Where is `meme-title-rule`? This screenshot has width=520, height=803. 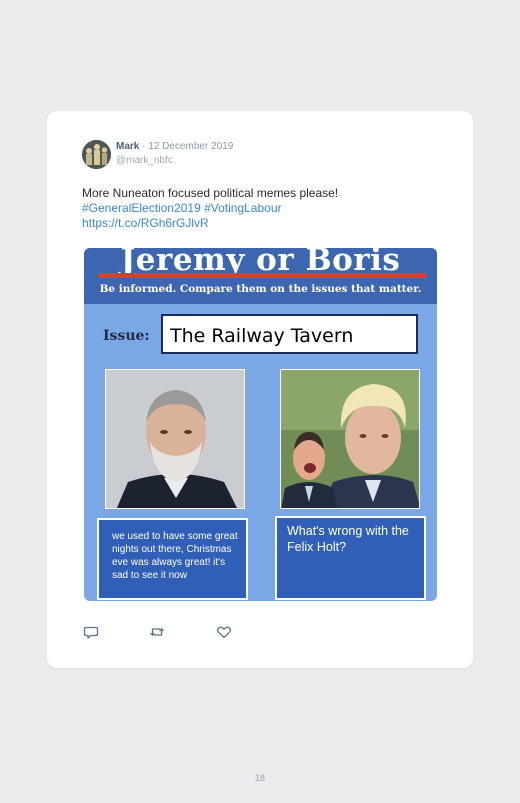
meme-title-rule is located at coordinates (262, 275).